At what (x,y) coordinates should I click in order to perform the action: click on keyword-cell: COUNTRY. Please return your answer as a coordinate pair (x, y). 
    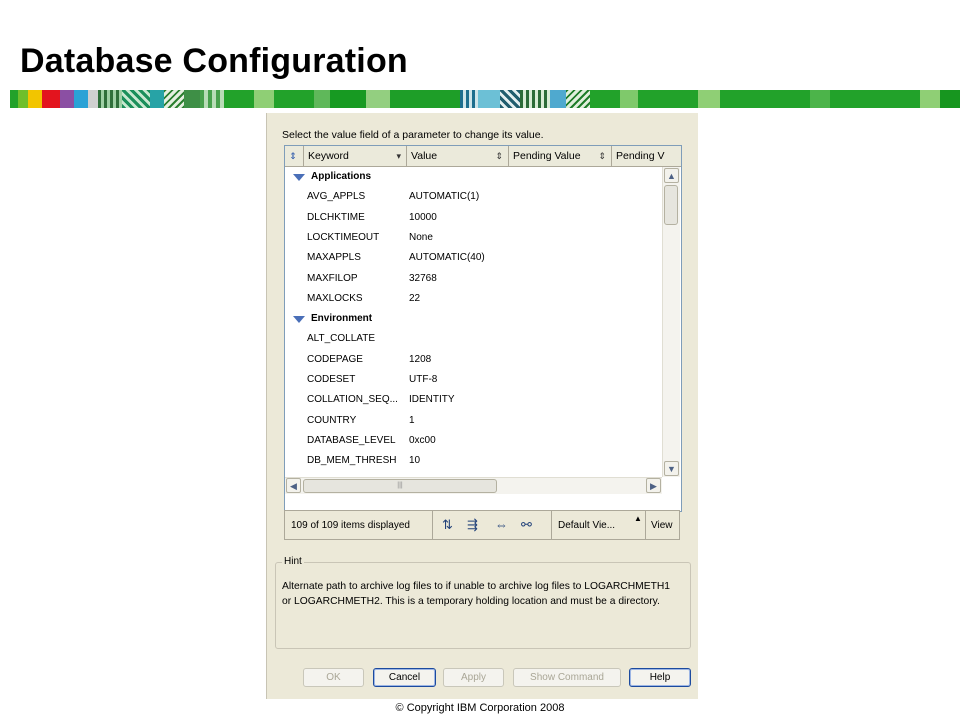
    Looking at the image, I should click on (332, 420).